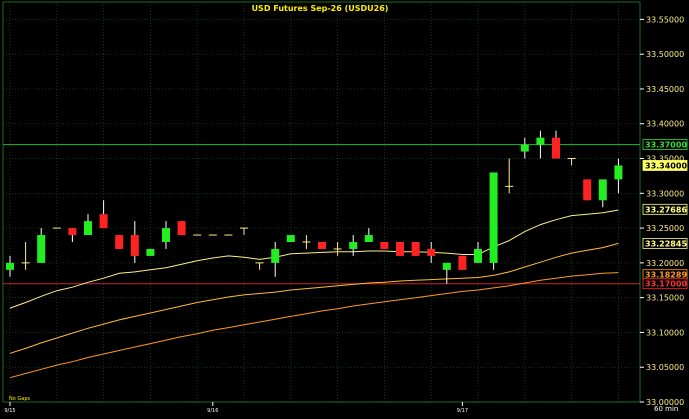 The width and height of the screenshot is (689, 419). What do you see at coordinates (665, 124) in the screenshot?
I see `y-tick-label: 33.40000` at bounding box center [665, 124].